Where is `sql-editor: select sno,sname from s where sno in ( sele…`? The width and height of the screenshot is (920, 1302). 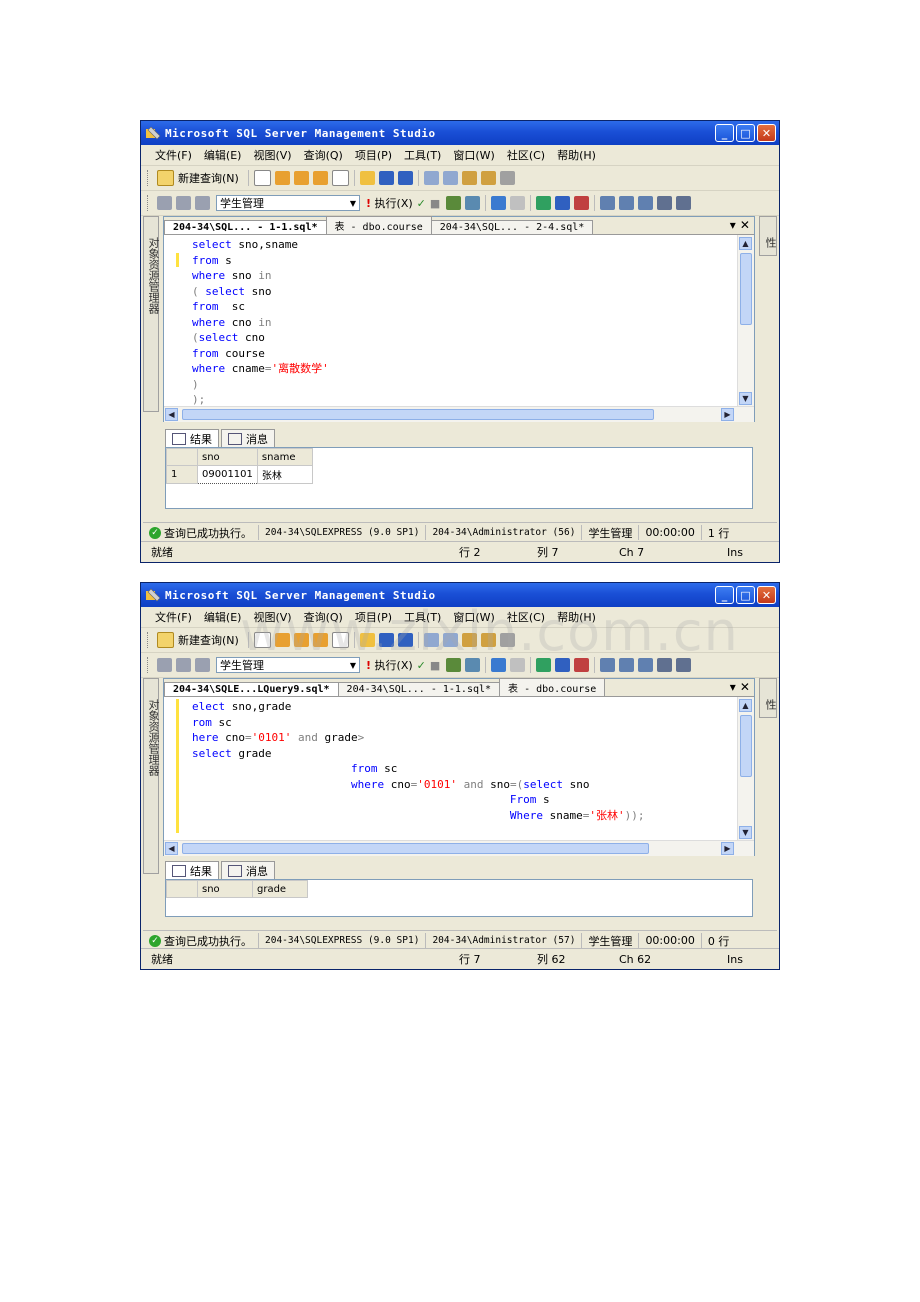
sql-editor: select sno,sname from s where sno in ( sele… is located at coordinates (451, 321).